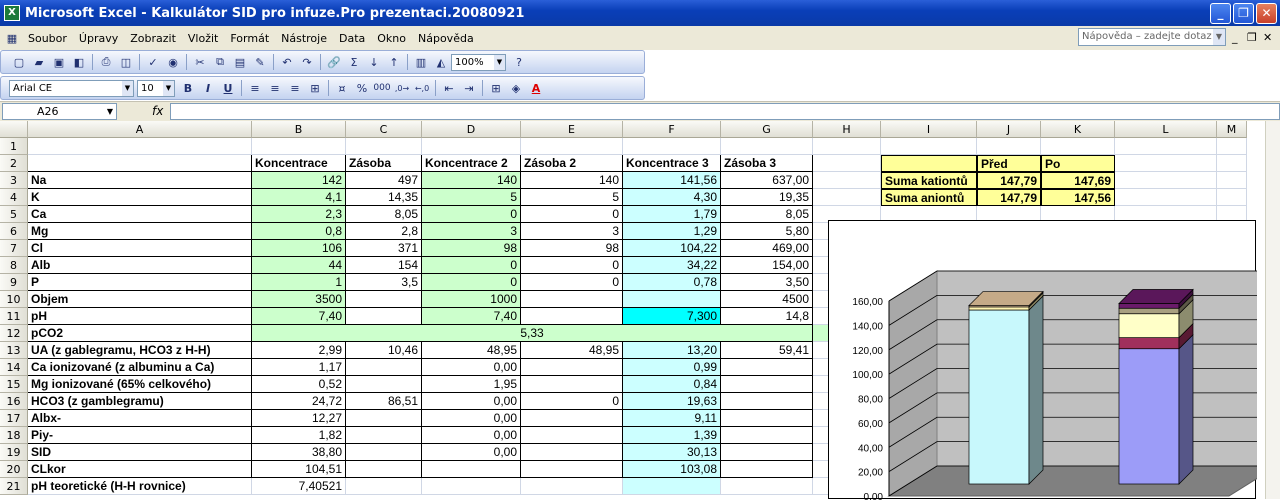  I want to click on cell: 2,99, so click(299, 350).